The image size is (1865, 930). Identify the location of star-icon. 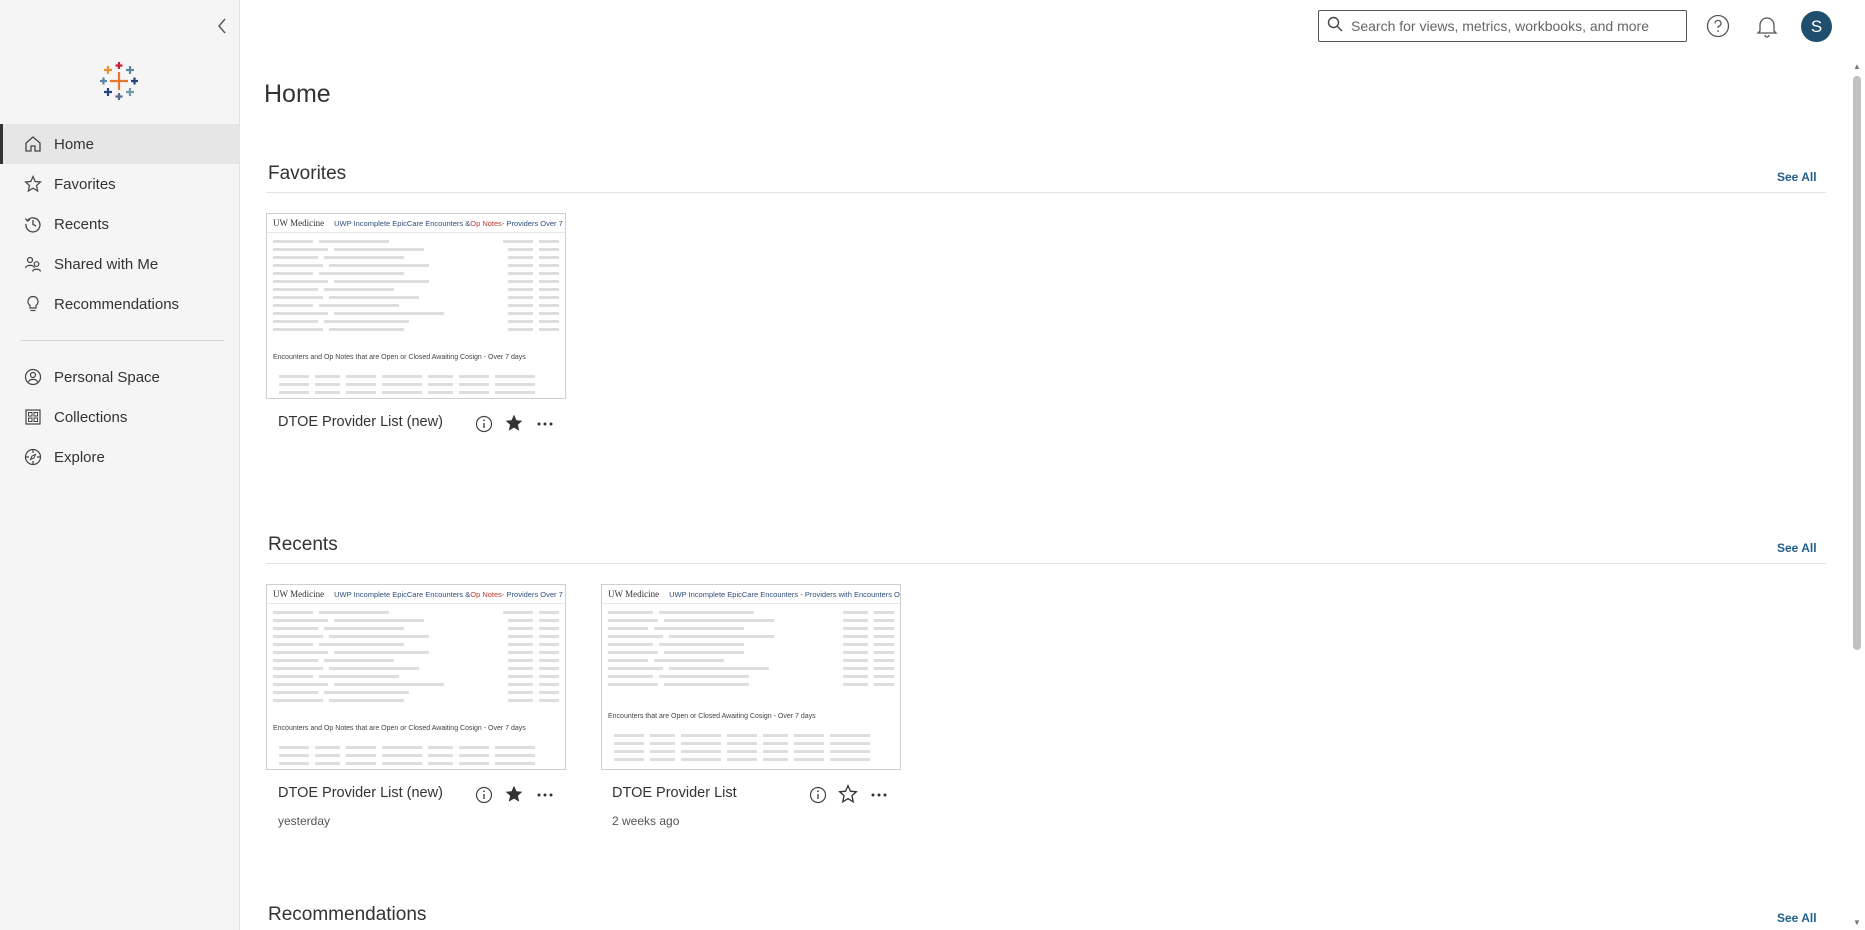
(33, 184).